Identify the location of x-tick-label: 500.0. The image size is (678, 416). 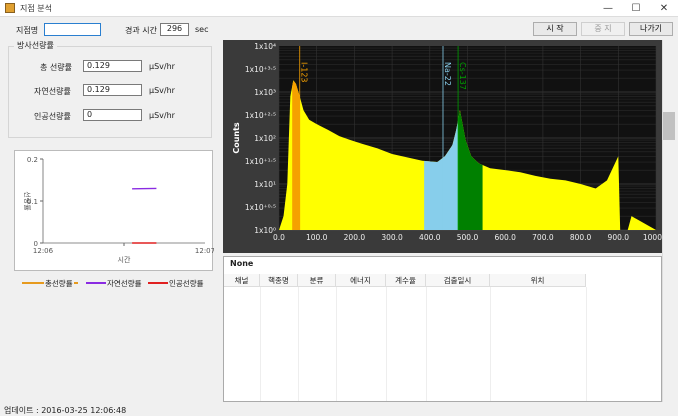
(468, 237).